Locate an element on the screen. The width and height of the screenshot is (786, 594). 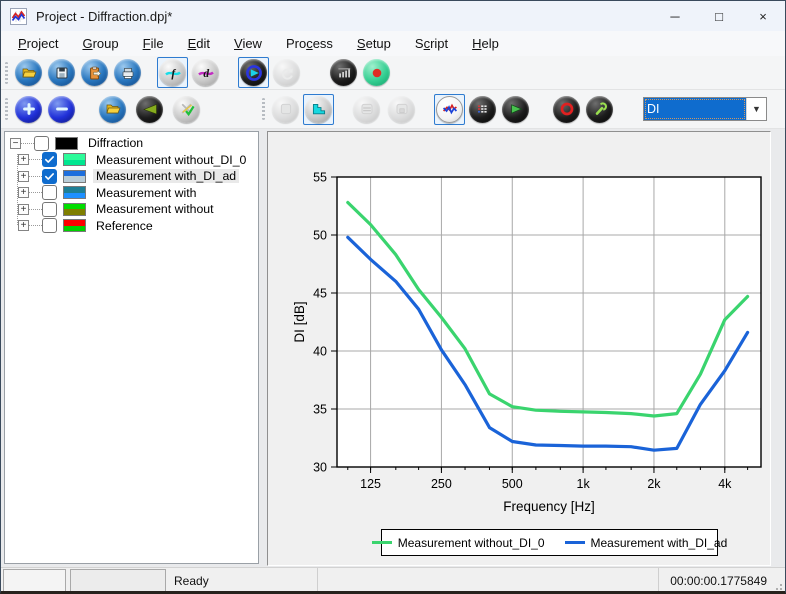
wedge-icon is located at coordinates (149, 109).